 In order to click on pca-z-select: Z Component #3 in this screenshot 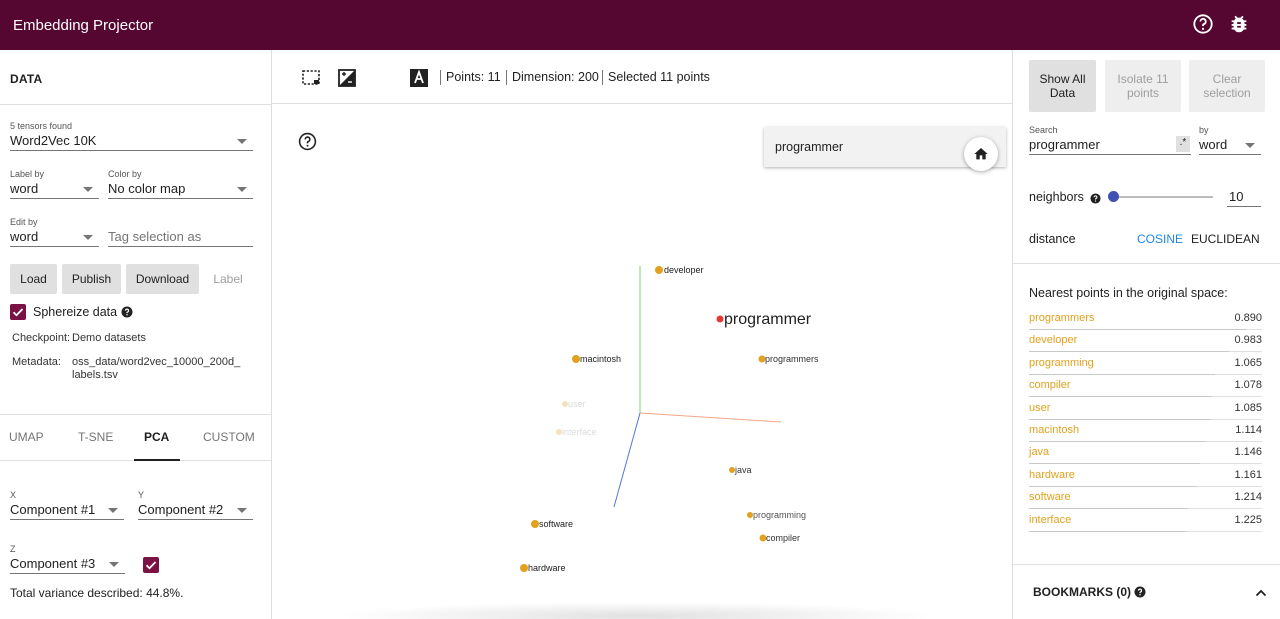, I will do `click(67, 559)`.